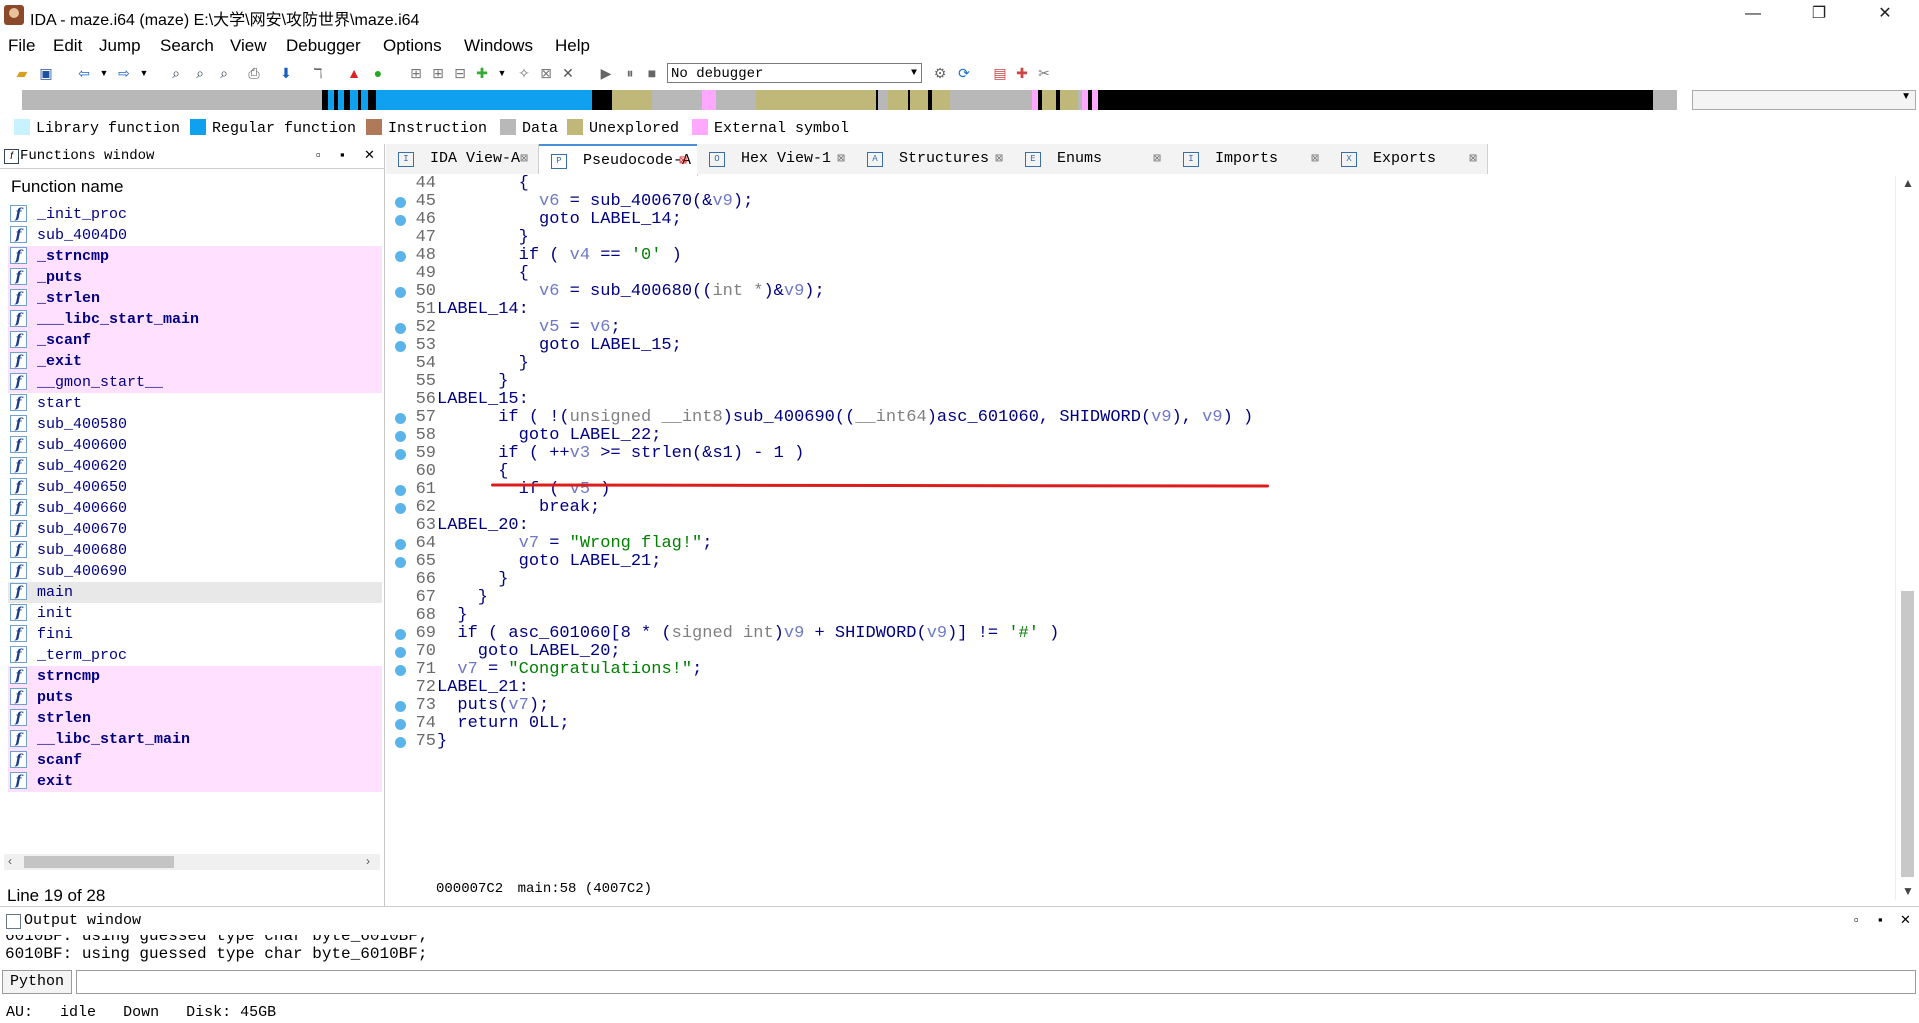  What do you see at coordinates (195, 781) in the screenshot?
I see `function-list-item: f exit` at bounding box center [195, 781].